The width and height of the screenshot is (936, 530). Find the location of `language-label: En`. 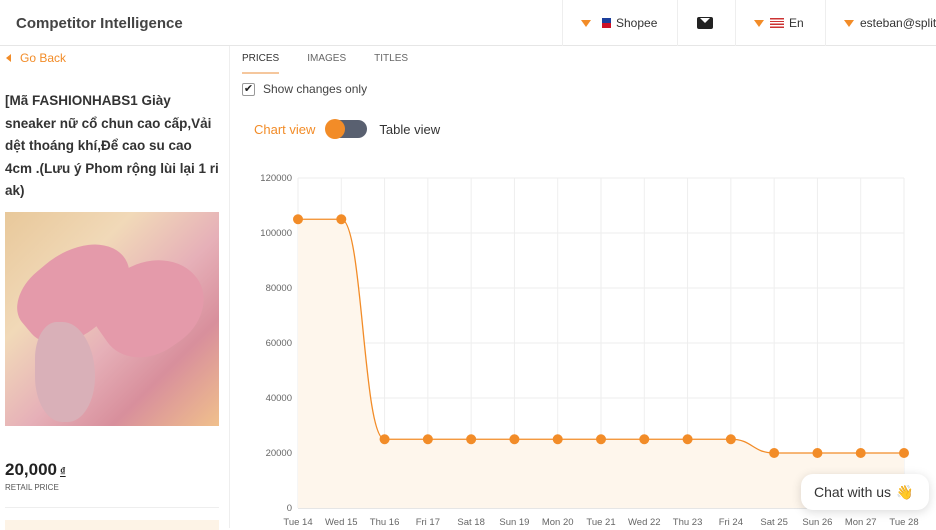

language-label: En is located at coordinates (796, 23).